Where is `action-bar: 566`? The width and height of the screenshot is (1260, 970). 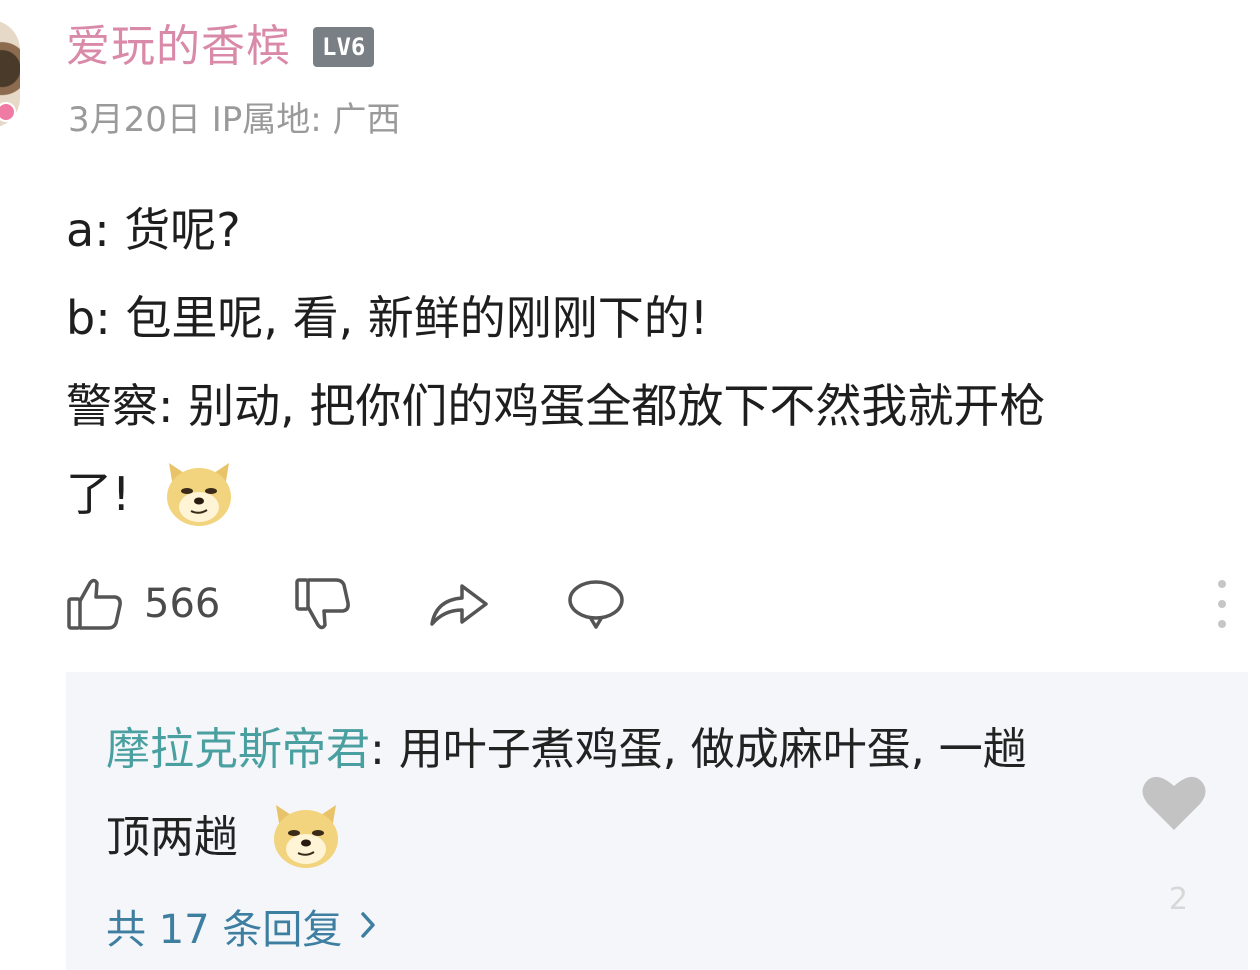
action-bar: 566 is located at coordinates (654, 604).